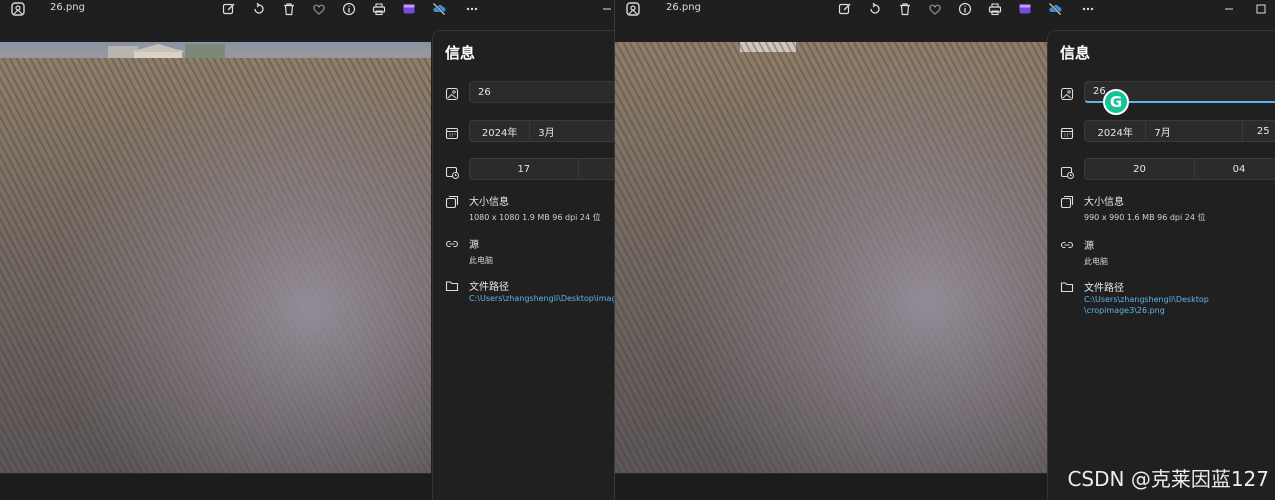 The height and width of the screenshot is (500, 1275). Describe the element at coordinates (572, 131) in the screenshot. I see `date-month: 3月` at that location.